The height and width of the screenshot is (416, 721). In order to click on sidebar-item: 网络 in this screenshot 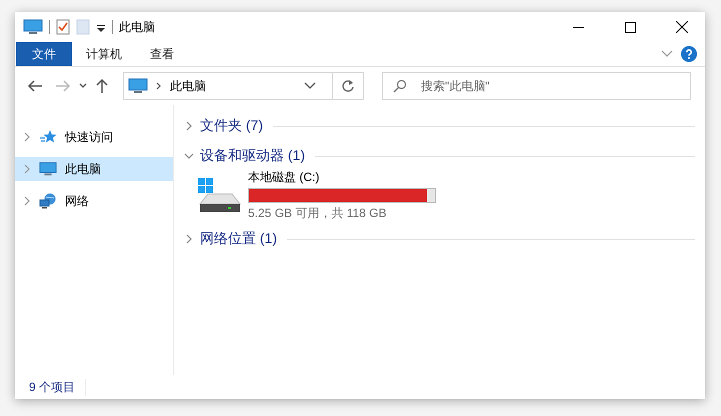, I will do `click(94, 201)`.